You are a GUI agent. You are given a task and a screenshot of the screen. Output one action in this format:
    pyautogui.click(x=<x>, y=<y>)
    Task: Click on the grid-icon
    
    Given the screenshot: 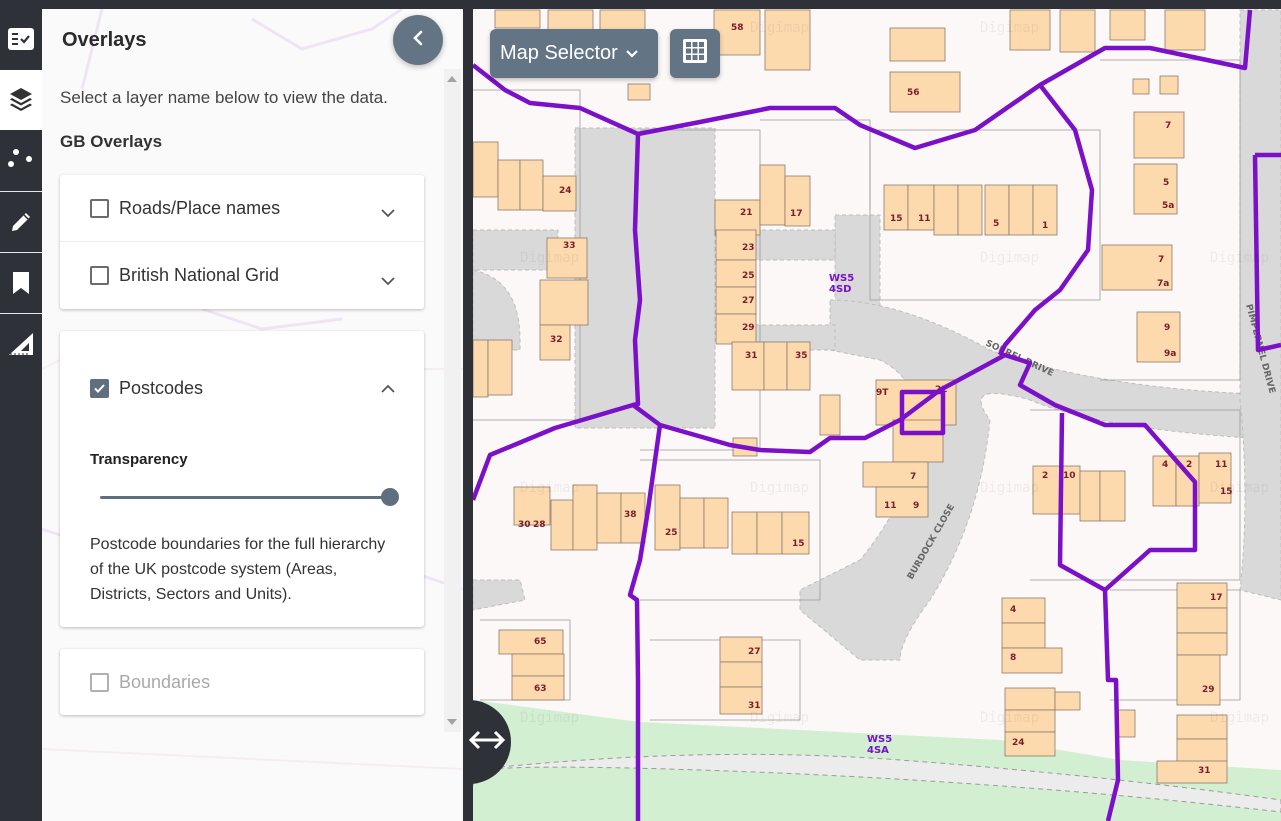 What is the action you would take?
    pyautogui.click(x=695, y=53)
    